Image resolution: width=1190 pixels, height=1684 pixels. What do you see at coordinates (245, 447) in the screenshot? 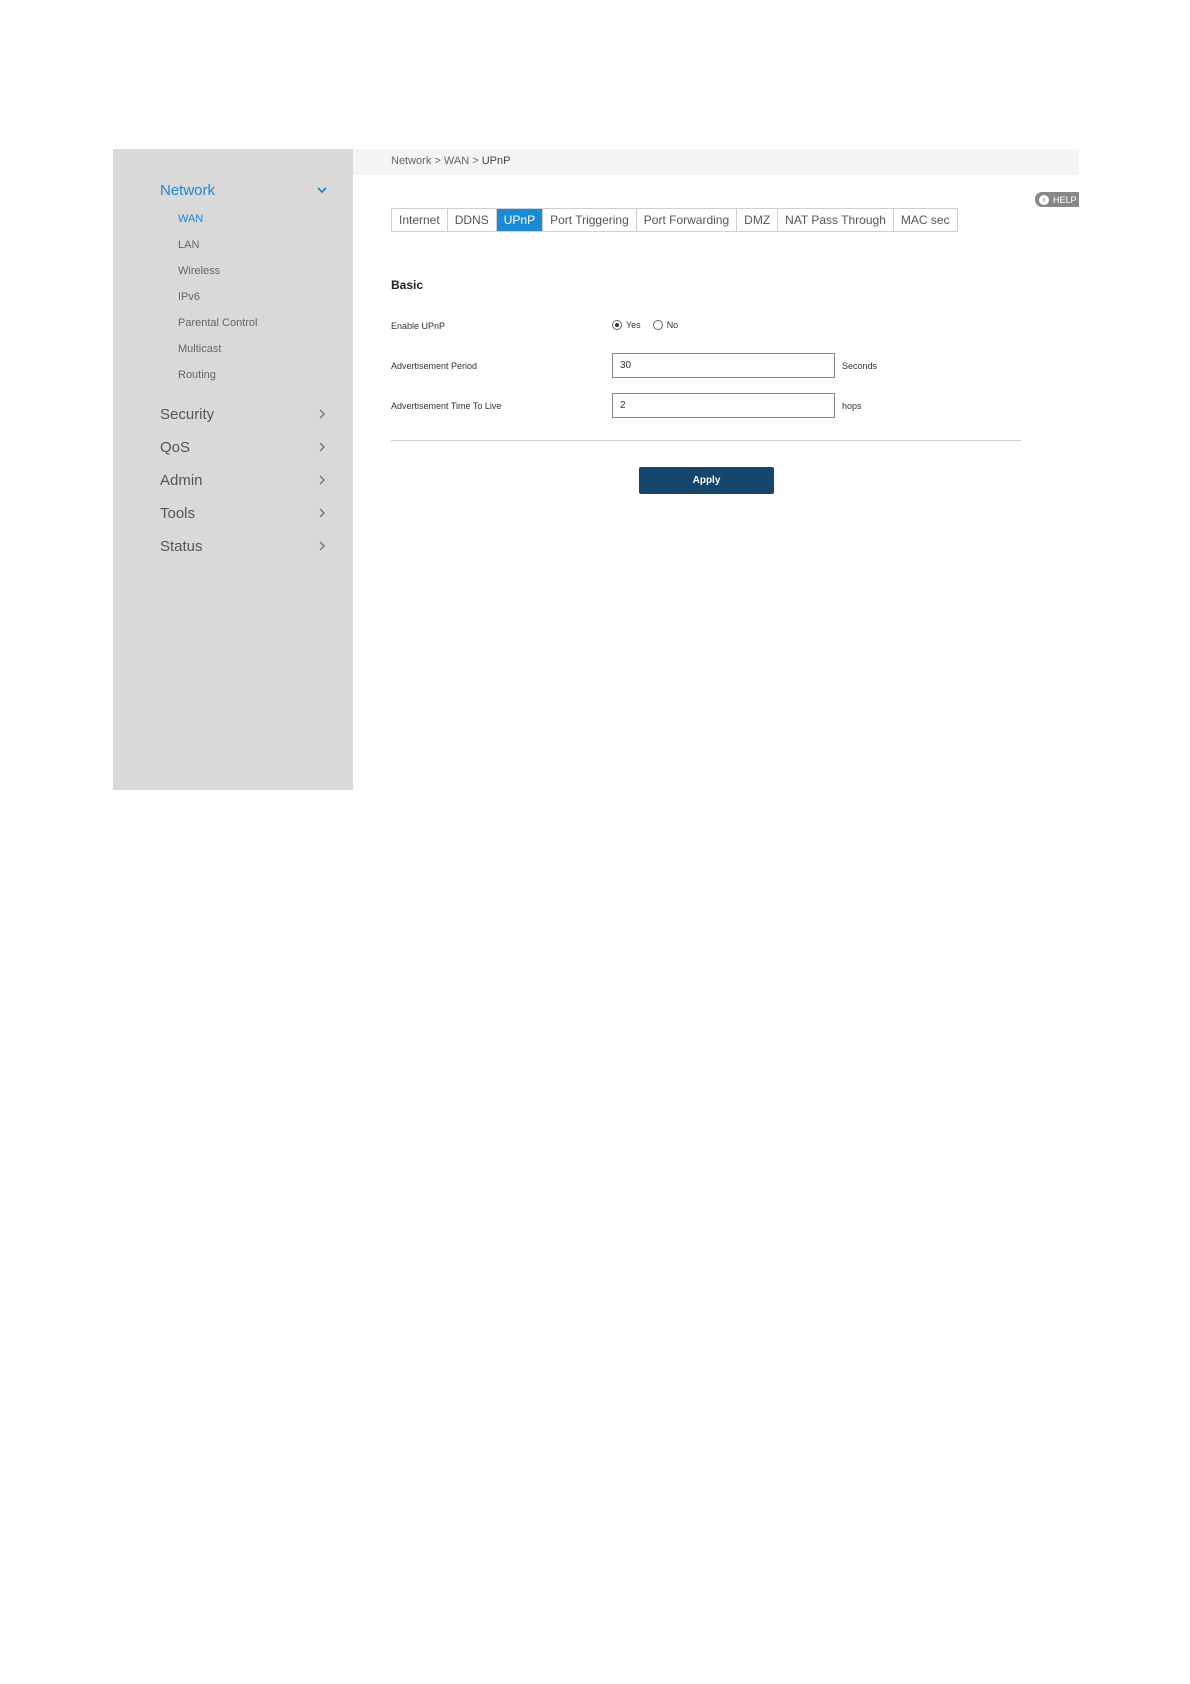
I see `sidebar-item-qos: QoS` at bounding box center [245, 447].